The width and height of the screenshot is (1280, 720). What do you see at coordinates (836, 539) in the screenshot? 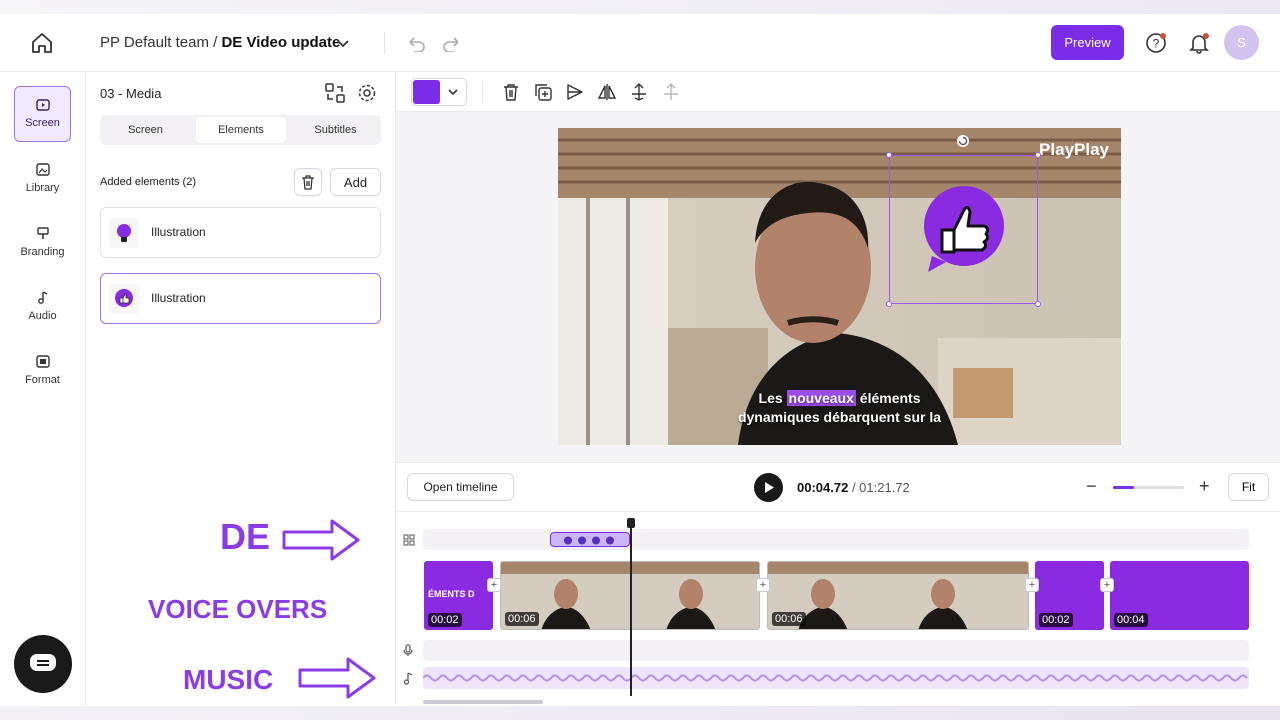
I see `elements-track` at bounding box center [836, 539].